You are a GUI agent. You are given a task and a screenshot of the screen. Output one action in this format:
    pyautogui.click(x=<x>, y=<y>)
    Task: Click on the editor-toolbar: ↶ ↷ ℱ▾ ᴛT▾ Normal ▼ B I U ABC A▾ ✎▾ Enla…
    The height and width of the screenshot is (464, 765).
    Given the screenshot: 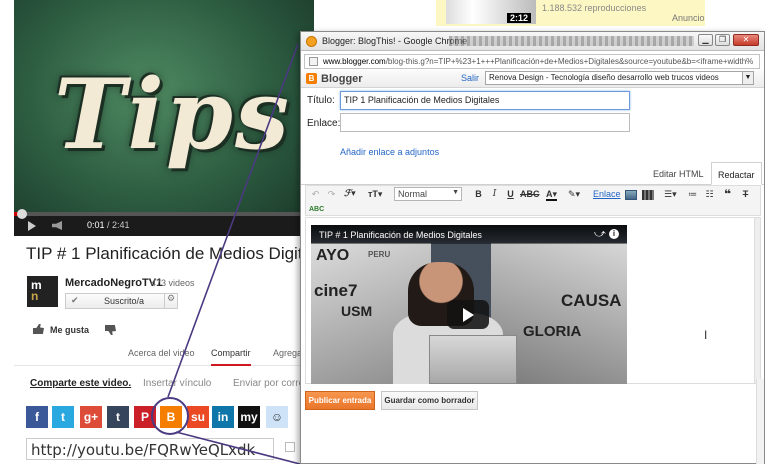 What is the action you would take?
    pyautogui.click(x=533, y=200)
    